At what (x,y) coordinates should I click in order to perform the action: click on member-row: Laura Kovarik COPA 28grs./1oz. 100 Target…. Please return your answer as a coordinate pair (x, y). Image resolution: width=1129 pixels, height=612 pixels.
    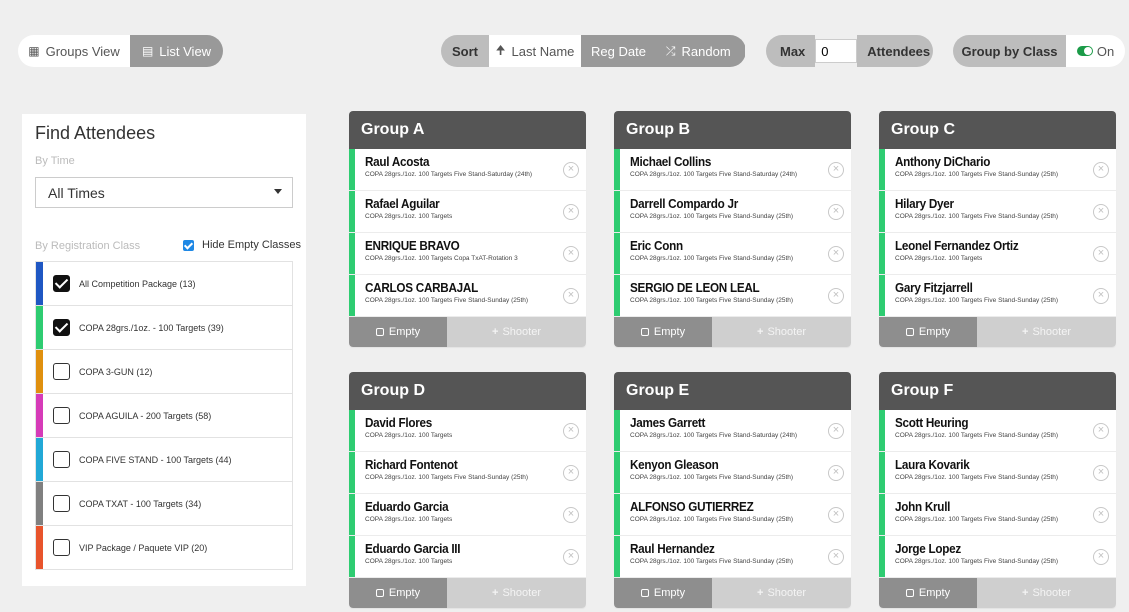
    Looking at the image, I should click on (997, 473).